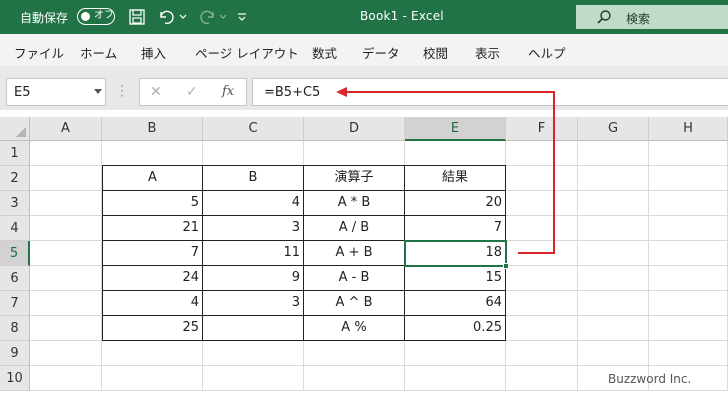 The image size is (728, 400). What do you see at coordinates (650, 379) in the screenshot?
I see `watermark: Buzzword Inc.` at bounding box center [650, 379].